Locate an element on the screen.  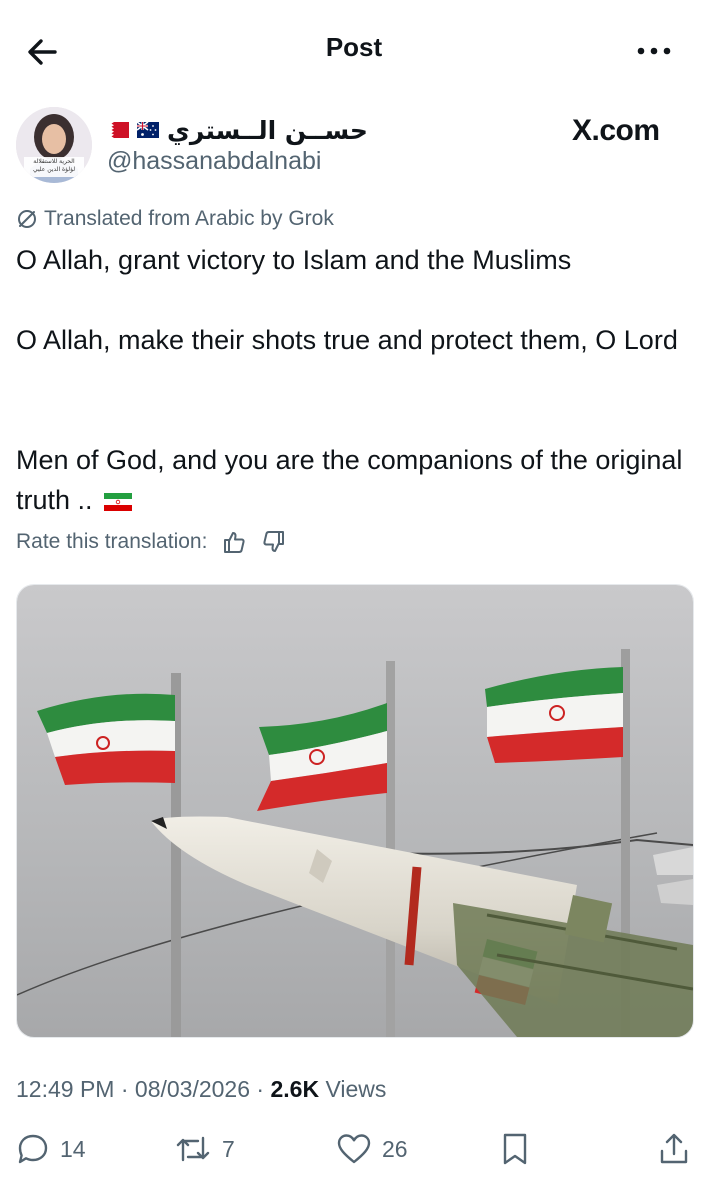
like-button: 26 is located at coordinates (372, 1149).